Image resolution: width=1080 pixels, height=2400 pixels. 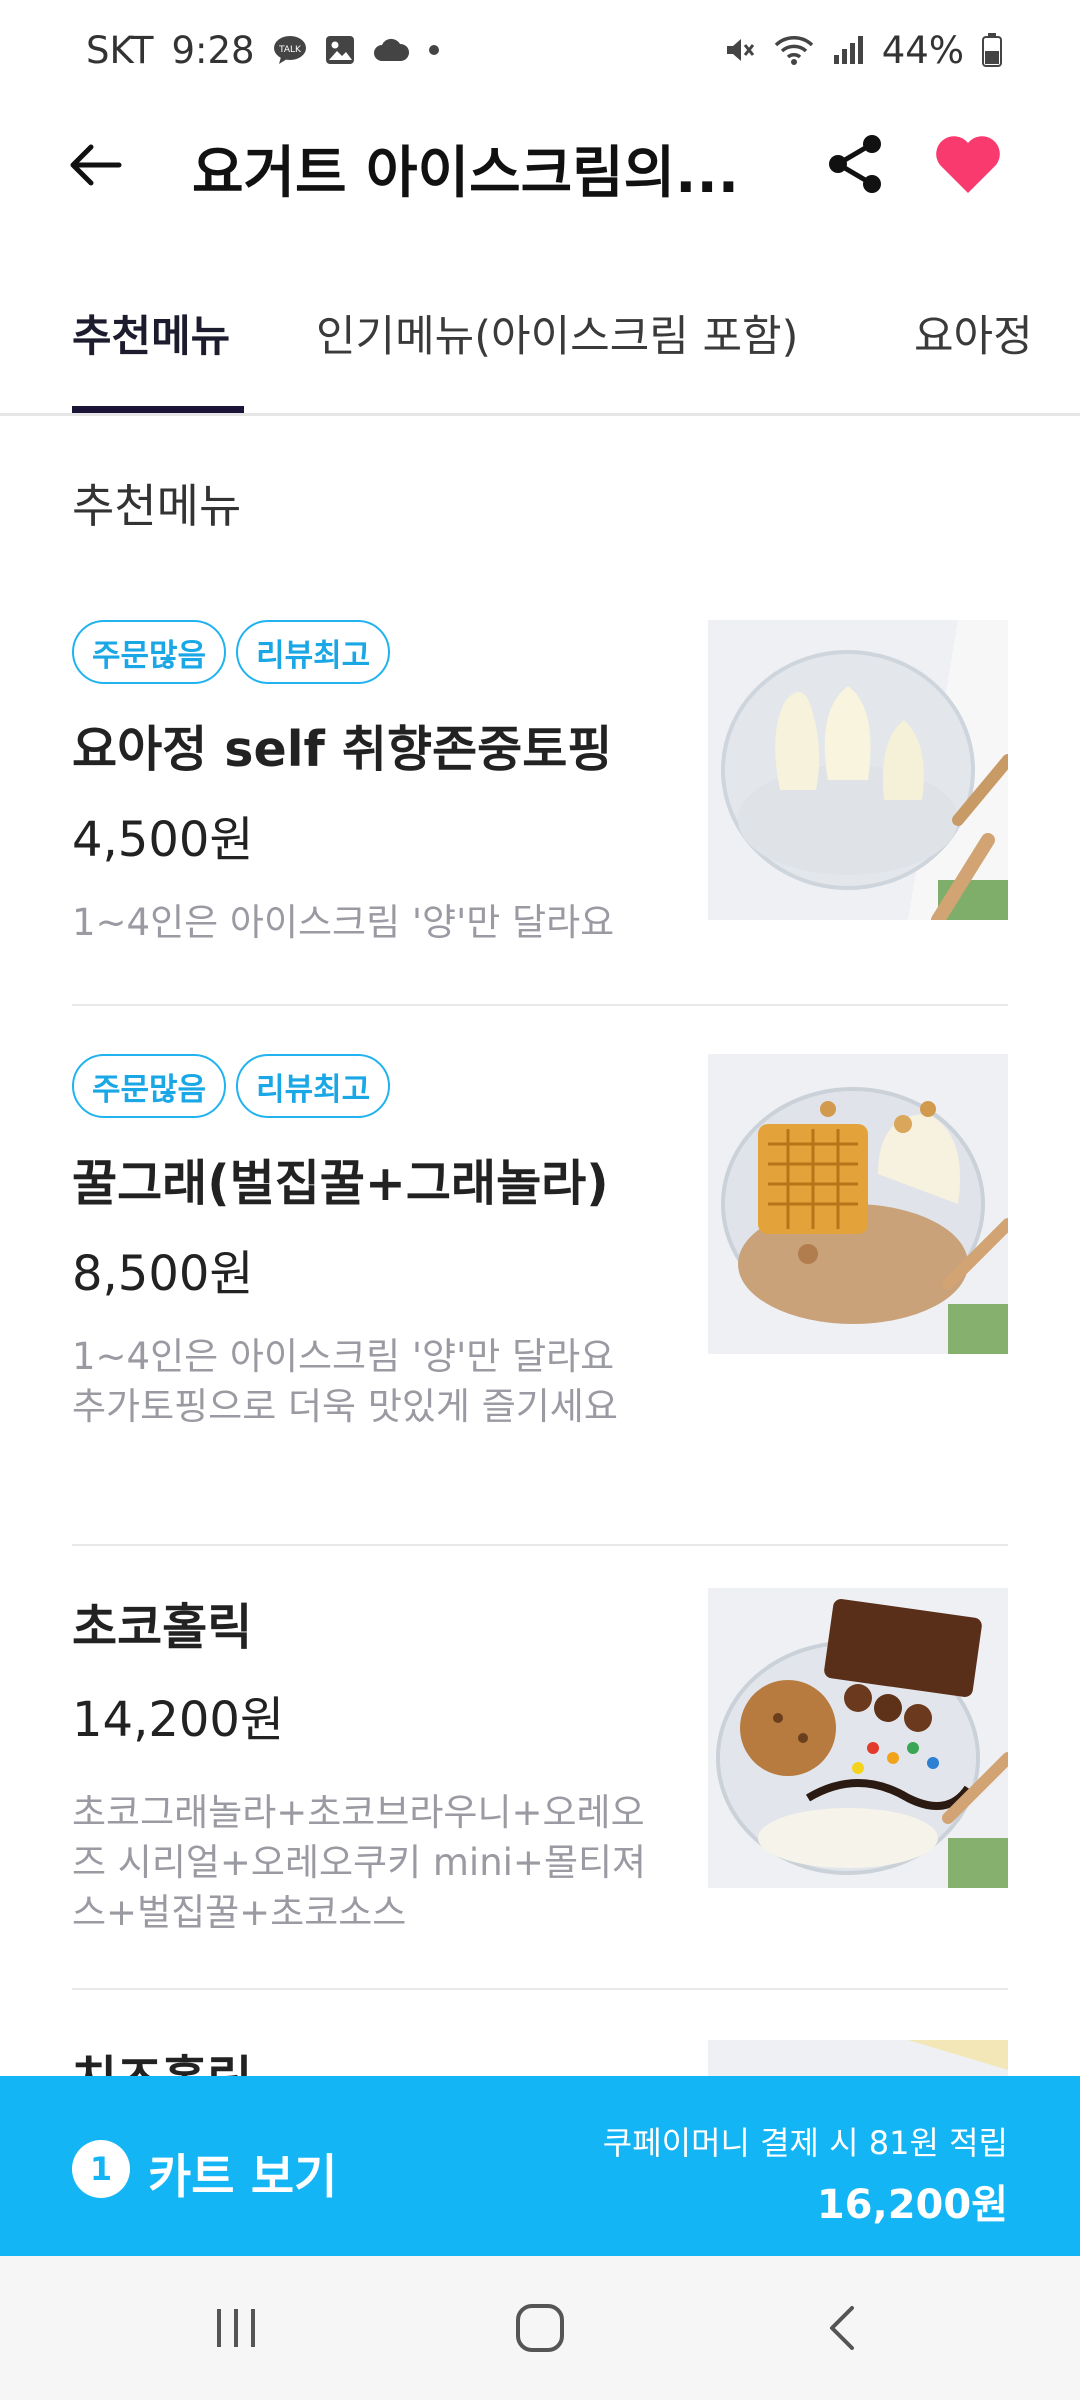 I want to click on home-icon, so click(x=540, y=2328).